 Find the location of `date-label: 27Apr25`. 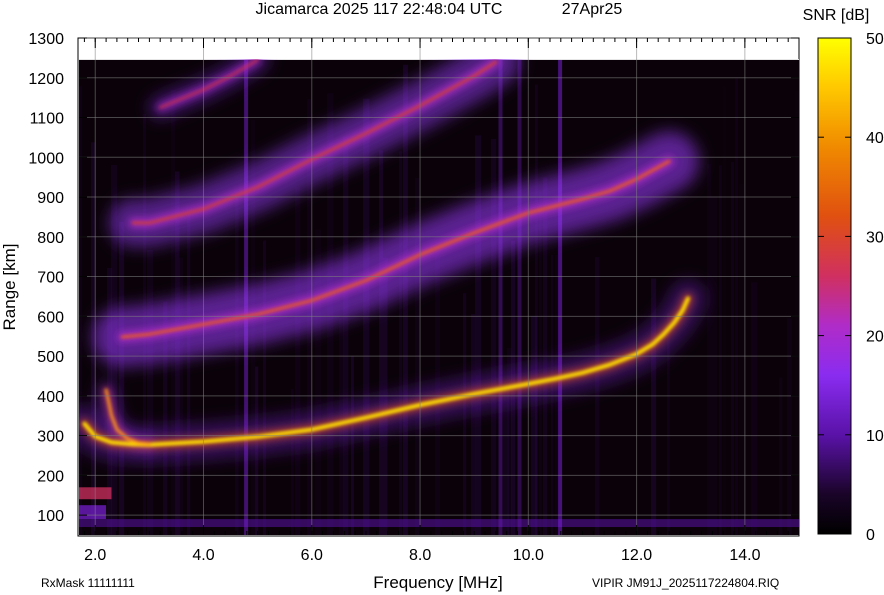

date-label: 27Apr25 is located at coordinates (592, 9).